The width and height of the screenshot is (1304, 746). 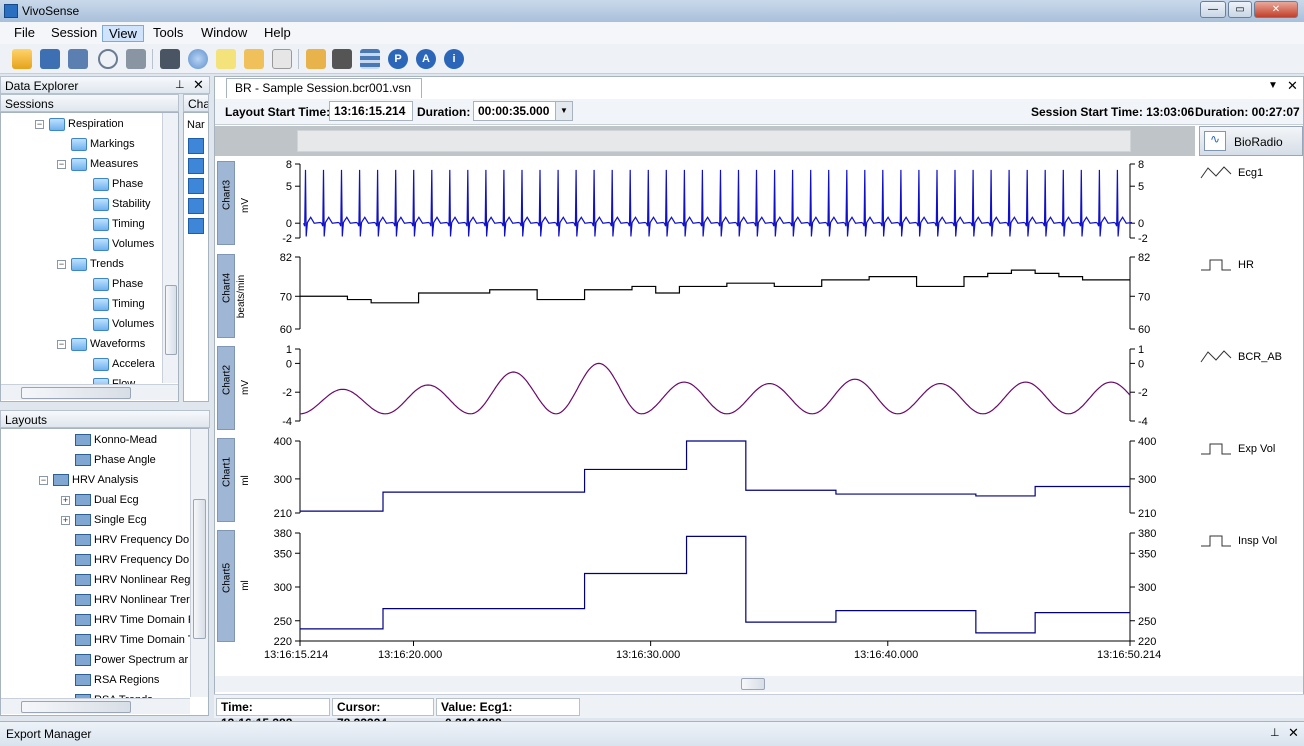 I want to click on print-preview-icon, so click(x=108, y=59).